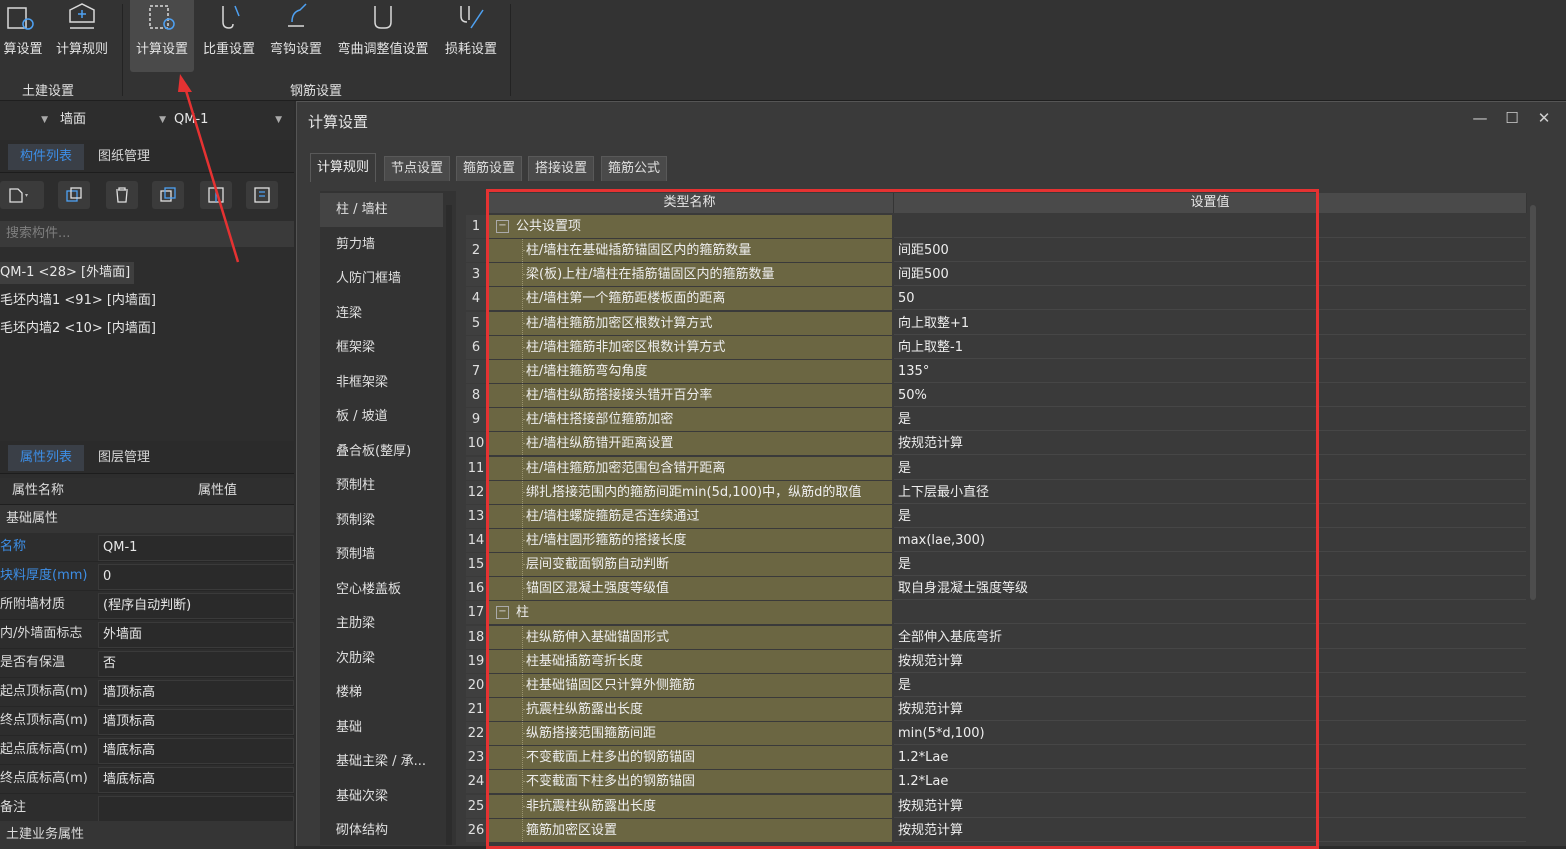 This screenshot has width=1566, height=849. Describe the element at coordinates (22, 195) in the screenshot. I see `new-component-button` at that location.